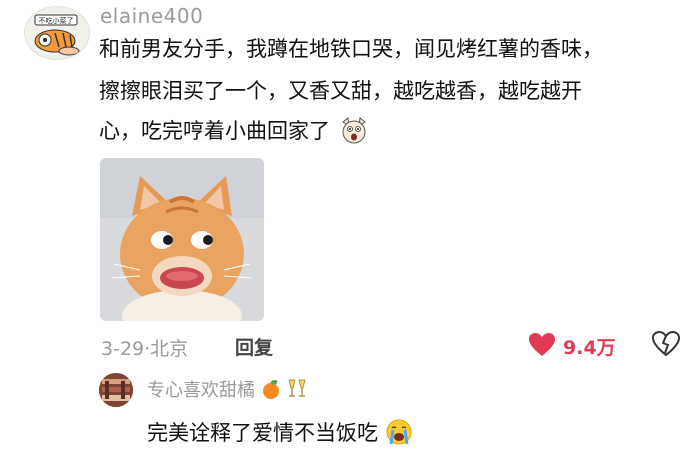 This screenshot has height=457, width=690. I want to click on reply-text: 完美诠释了爱情不当饭吃, so click(262, 433).